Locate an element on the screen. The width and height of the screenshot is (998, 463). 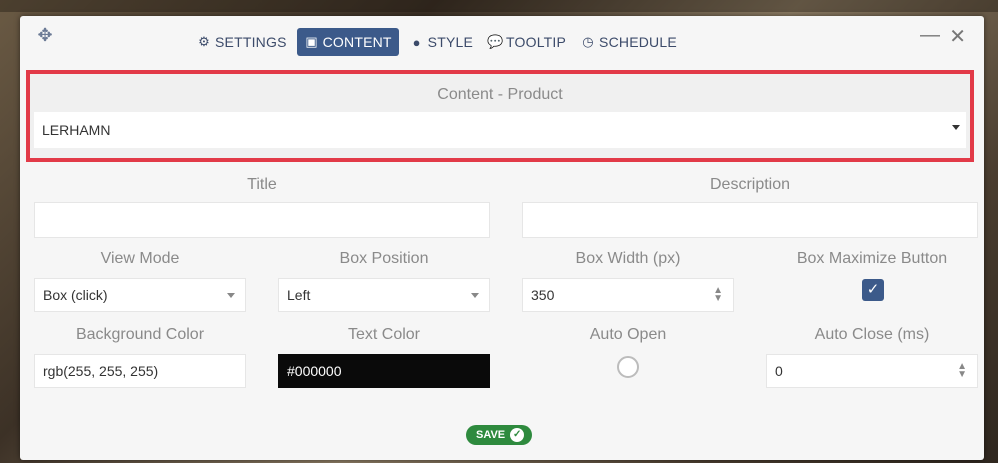
title-label: Title is located at coordinates (262, 184).